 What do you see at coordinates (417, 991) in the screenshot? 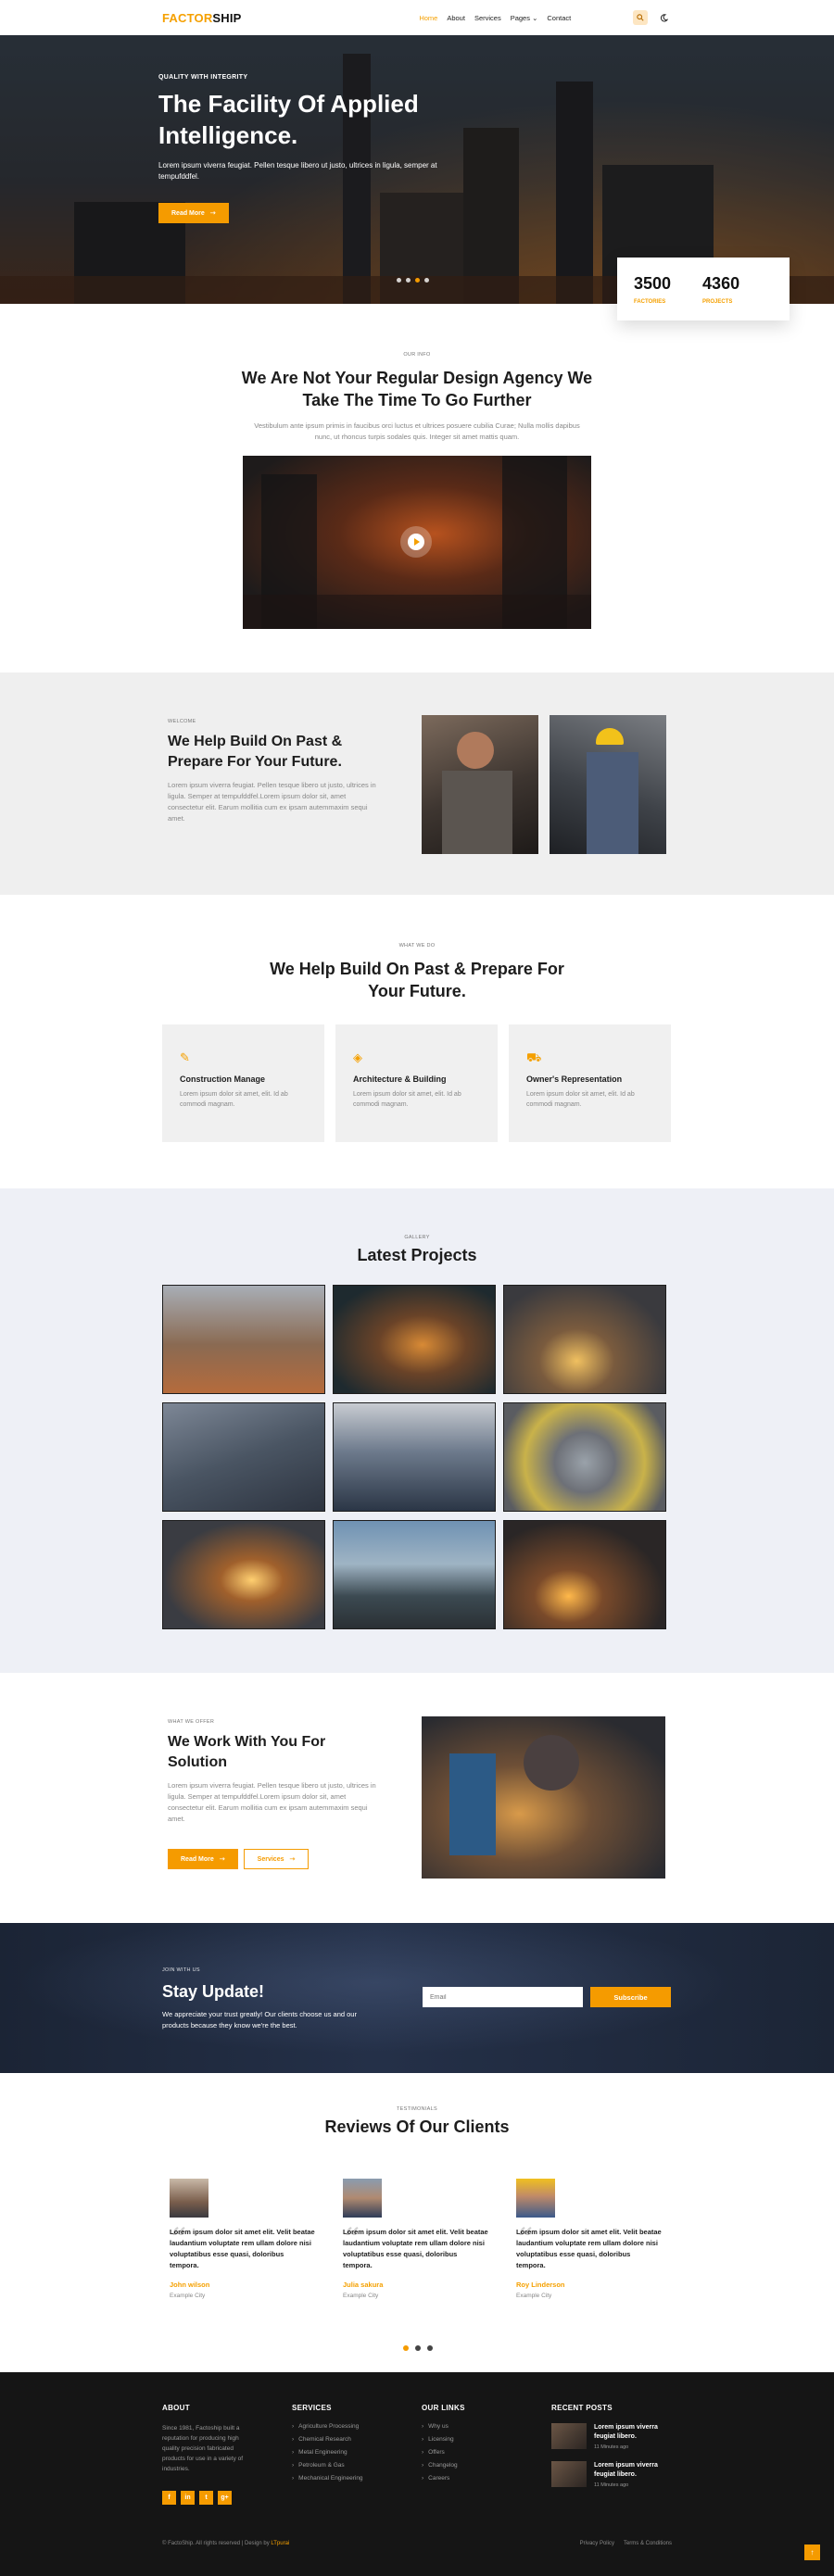
I see `services-title-line-2: Your Future.` at bounding box center [417, 991].